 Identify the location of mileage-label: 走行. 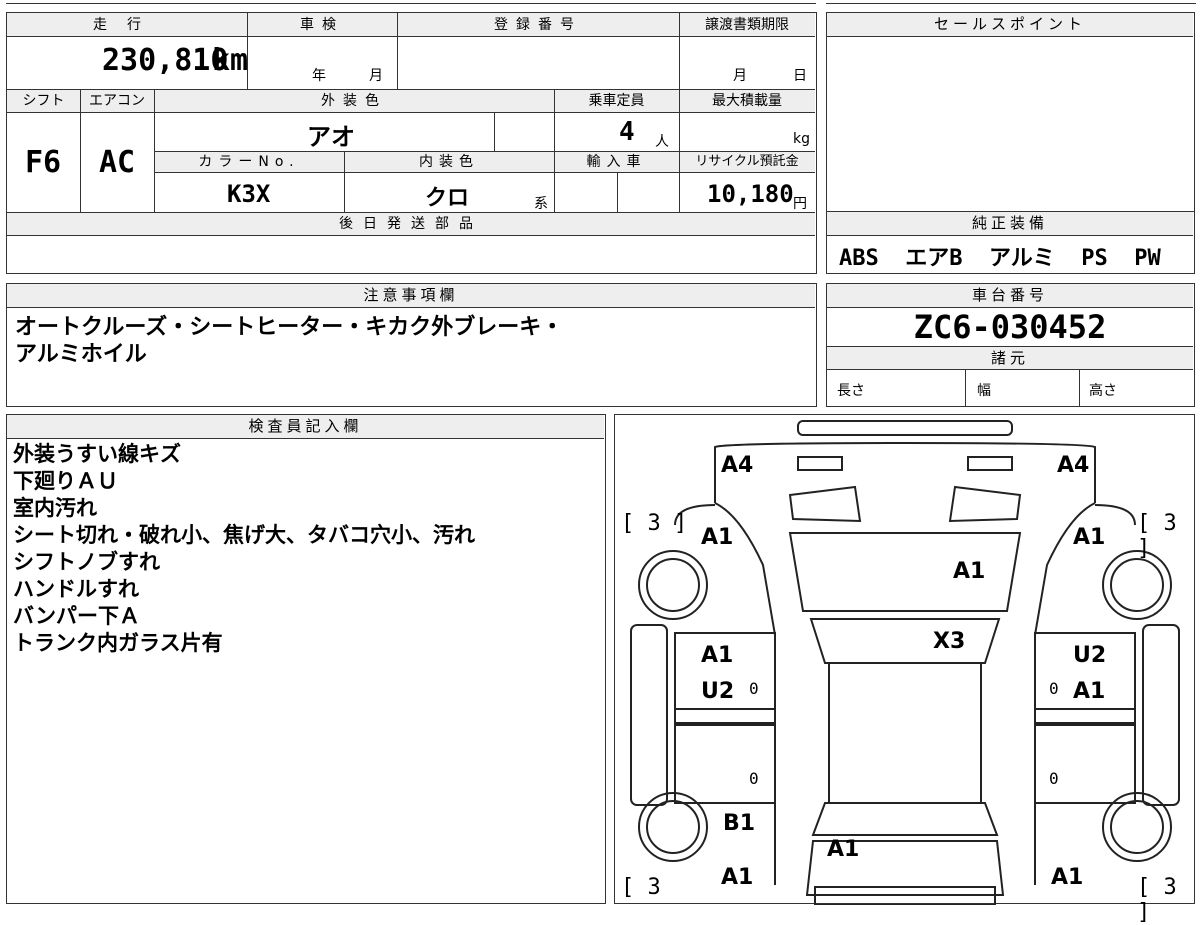
(127, 25).